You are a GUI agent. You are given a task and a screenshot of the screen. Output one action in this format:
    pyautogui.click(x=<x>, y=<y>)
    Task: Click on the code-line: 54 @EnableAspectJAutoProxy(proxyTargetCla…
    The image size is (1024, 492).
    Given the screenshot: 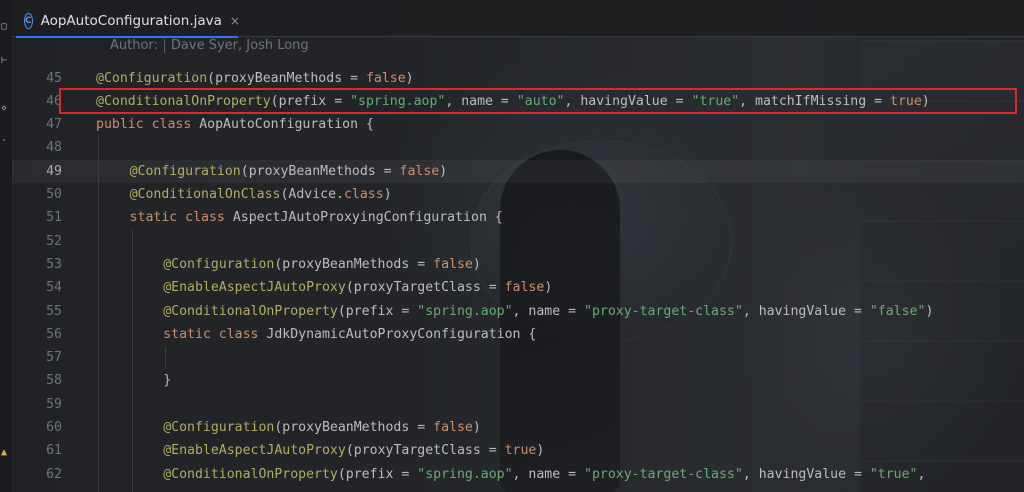 What is the action you would take?
    pyautogui.click(x=518, y=287)
    